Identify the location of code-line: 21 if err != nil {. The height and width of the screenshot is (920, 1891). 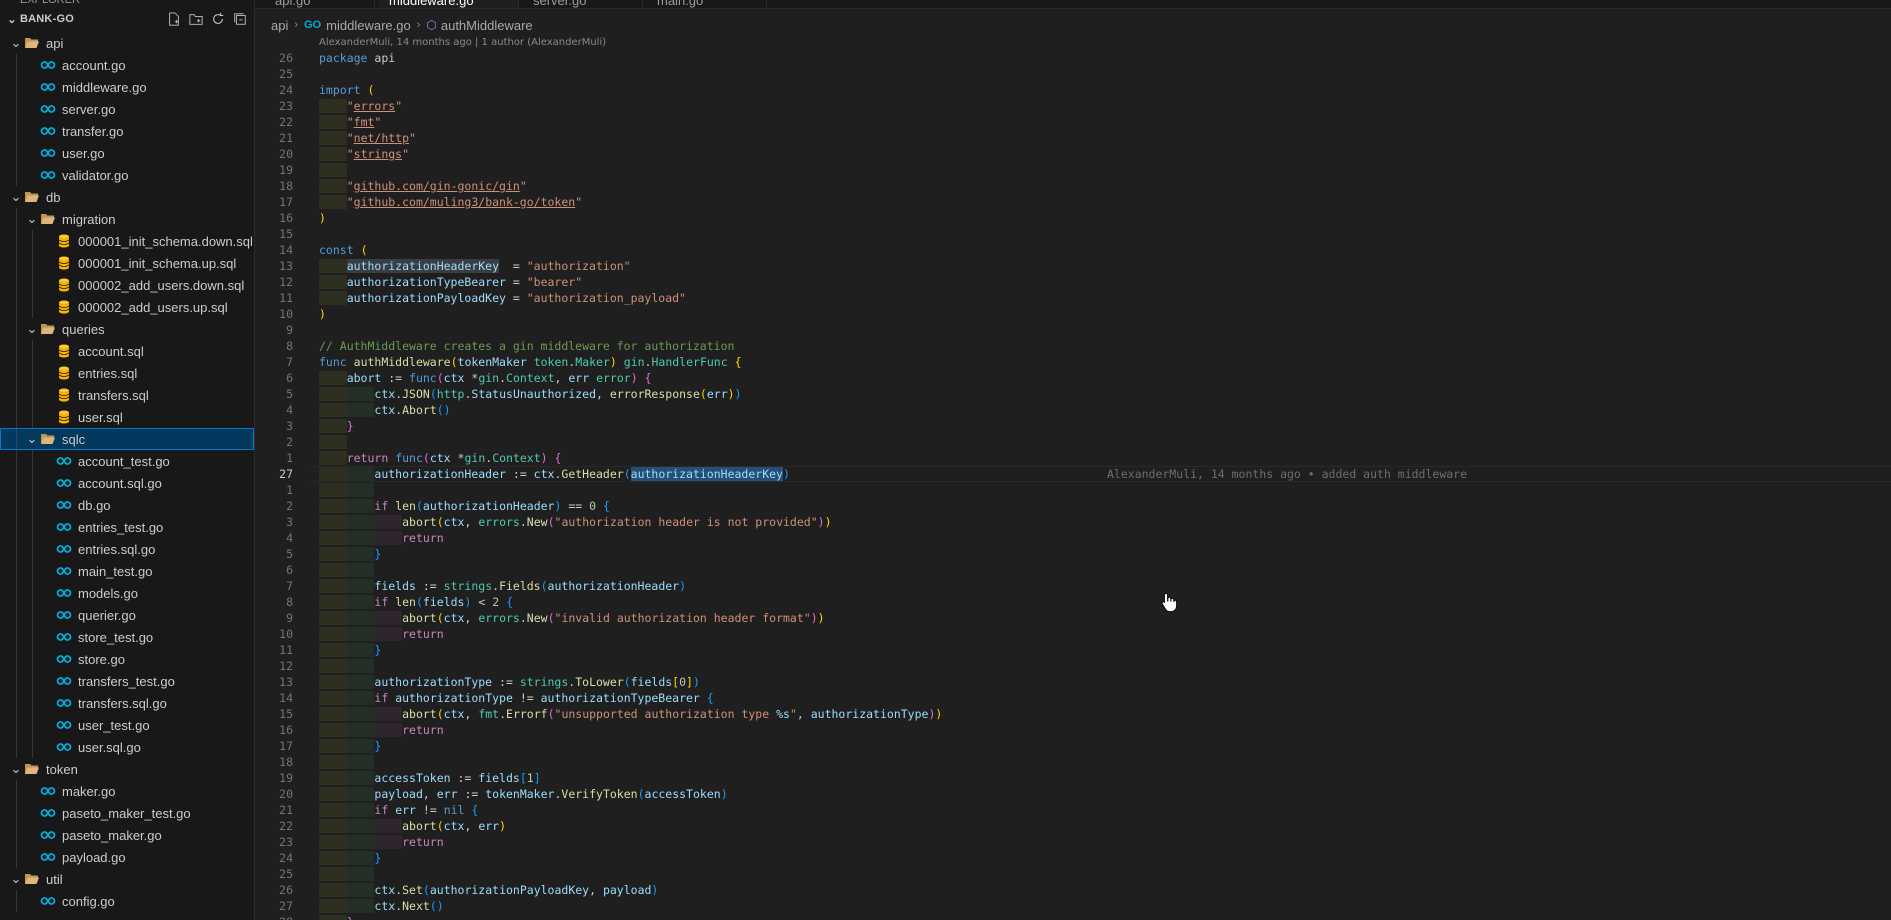
(1073, 810).